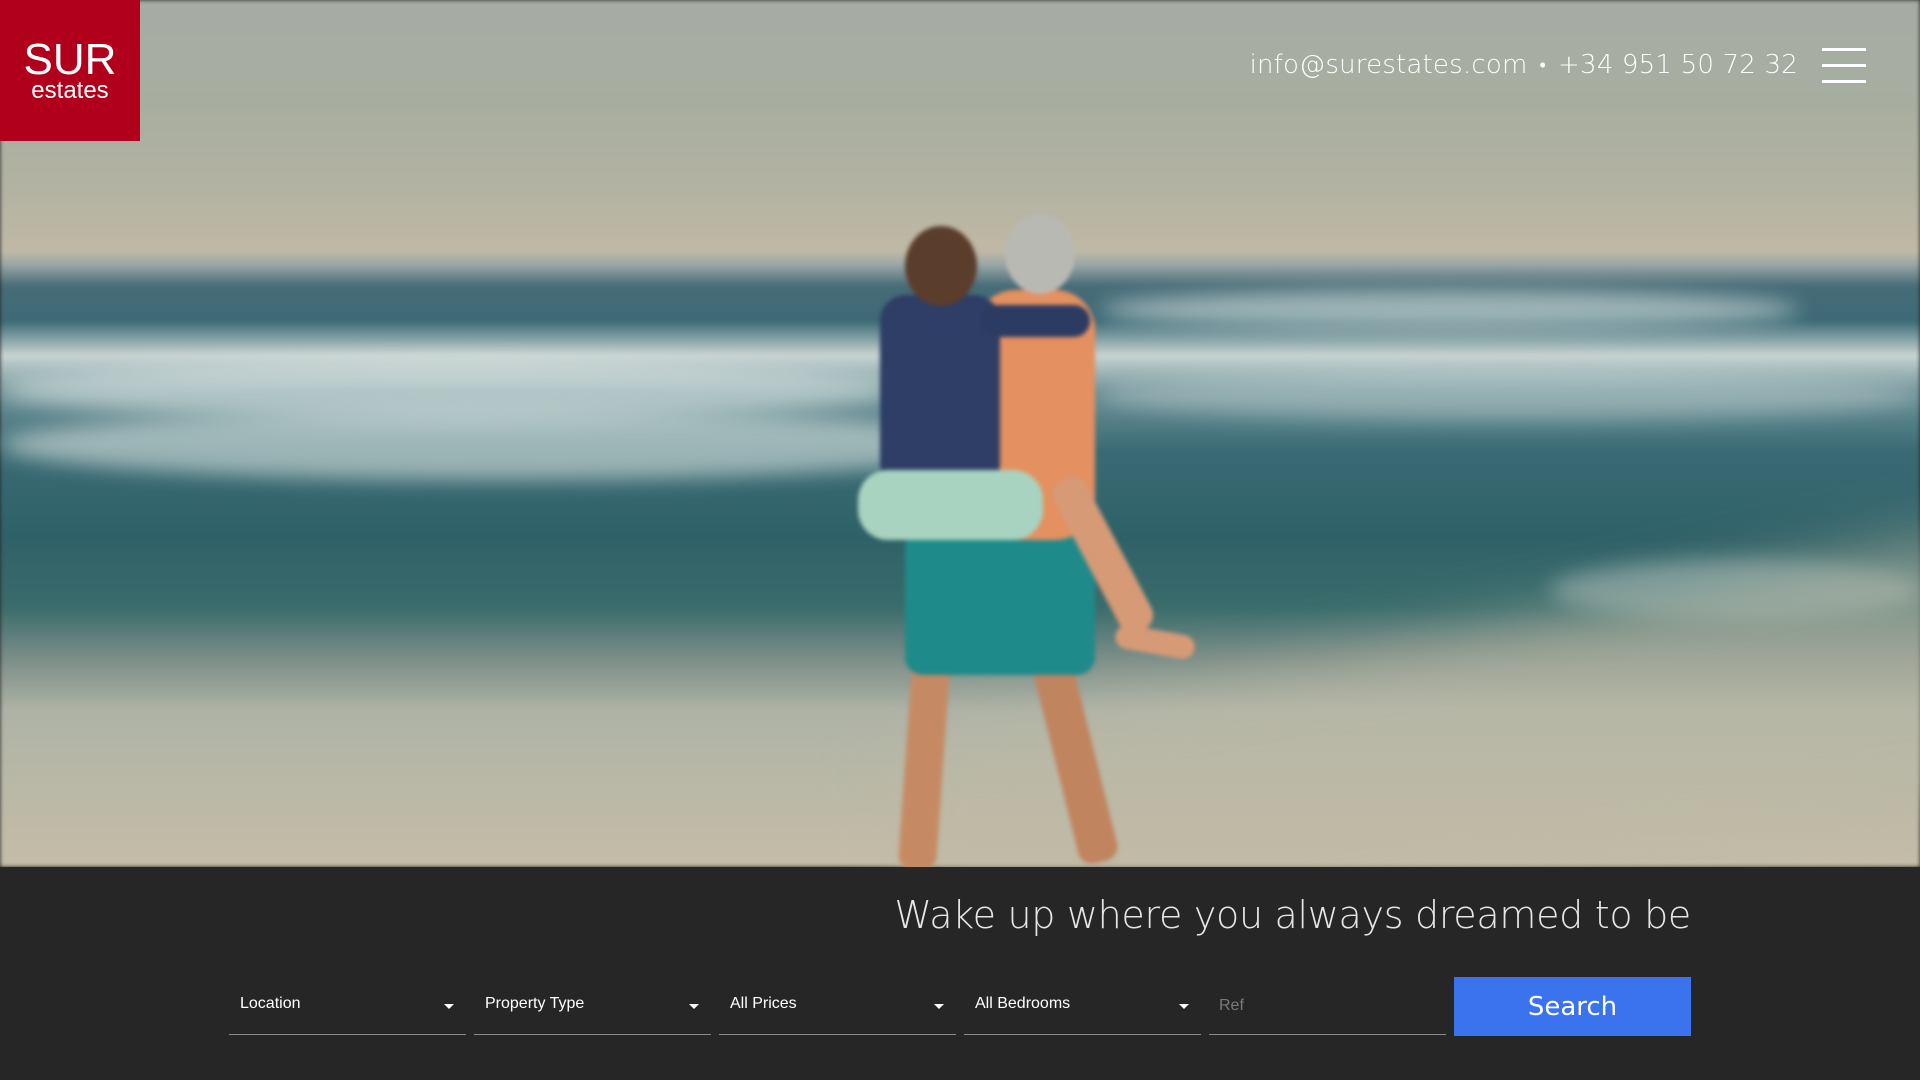 This screenshot has height=1080, width=1920. I want to click on price-select: All Prices, so click(837, 1006).